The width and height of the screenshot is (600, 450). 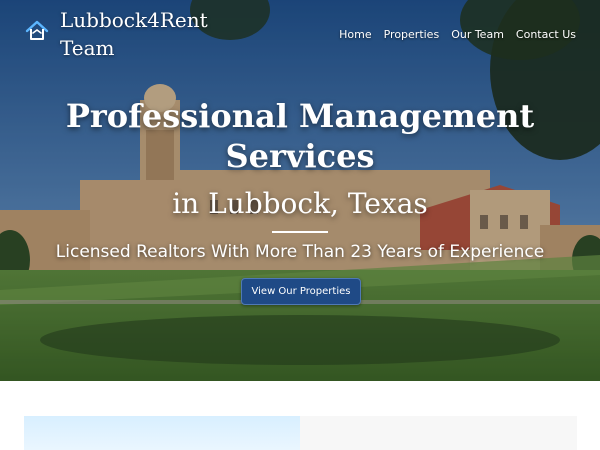 What do you see at coordinates (301, 291) in the screenshot?
I see `view-properties-button: View Our Properties` at bounding box center [301, 291].